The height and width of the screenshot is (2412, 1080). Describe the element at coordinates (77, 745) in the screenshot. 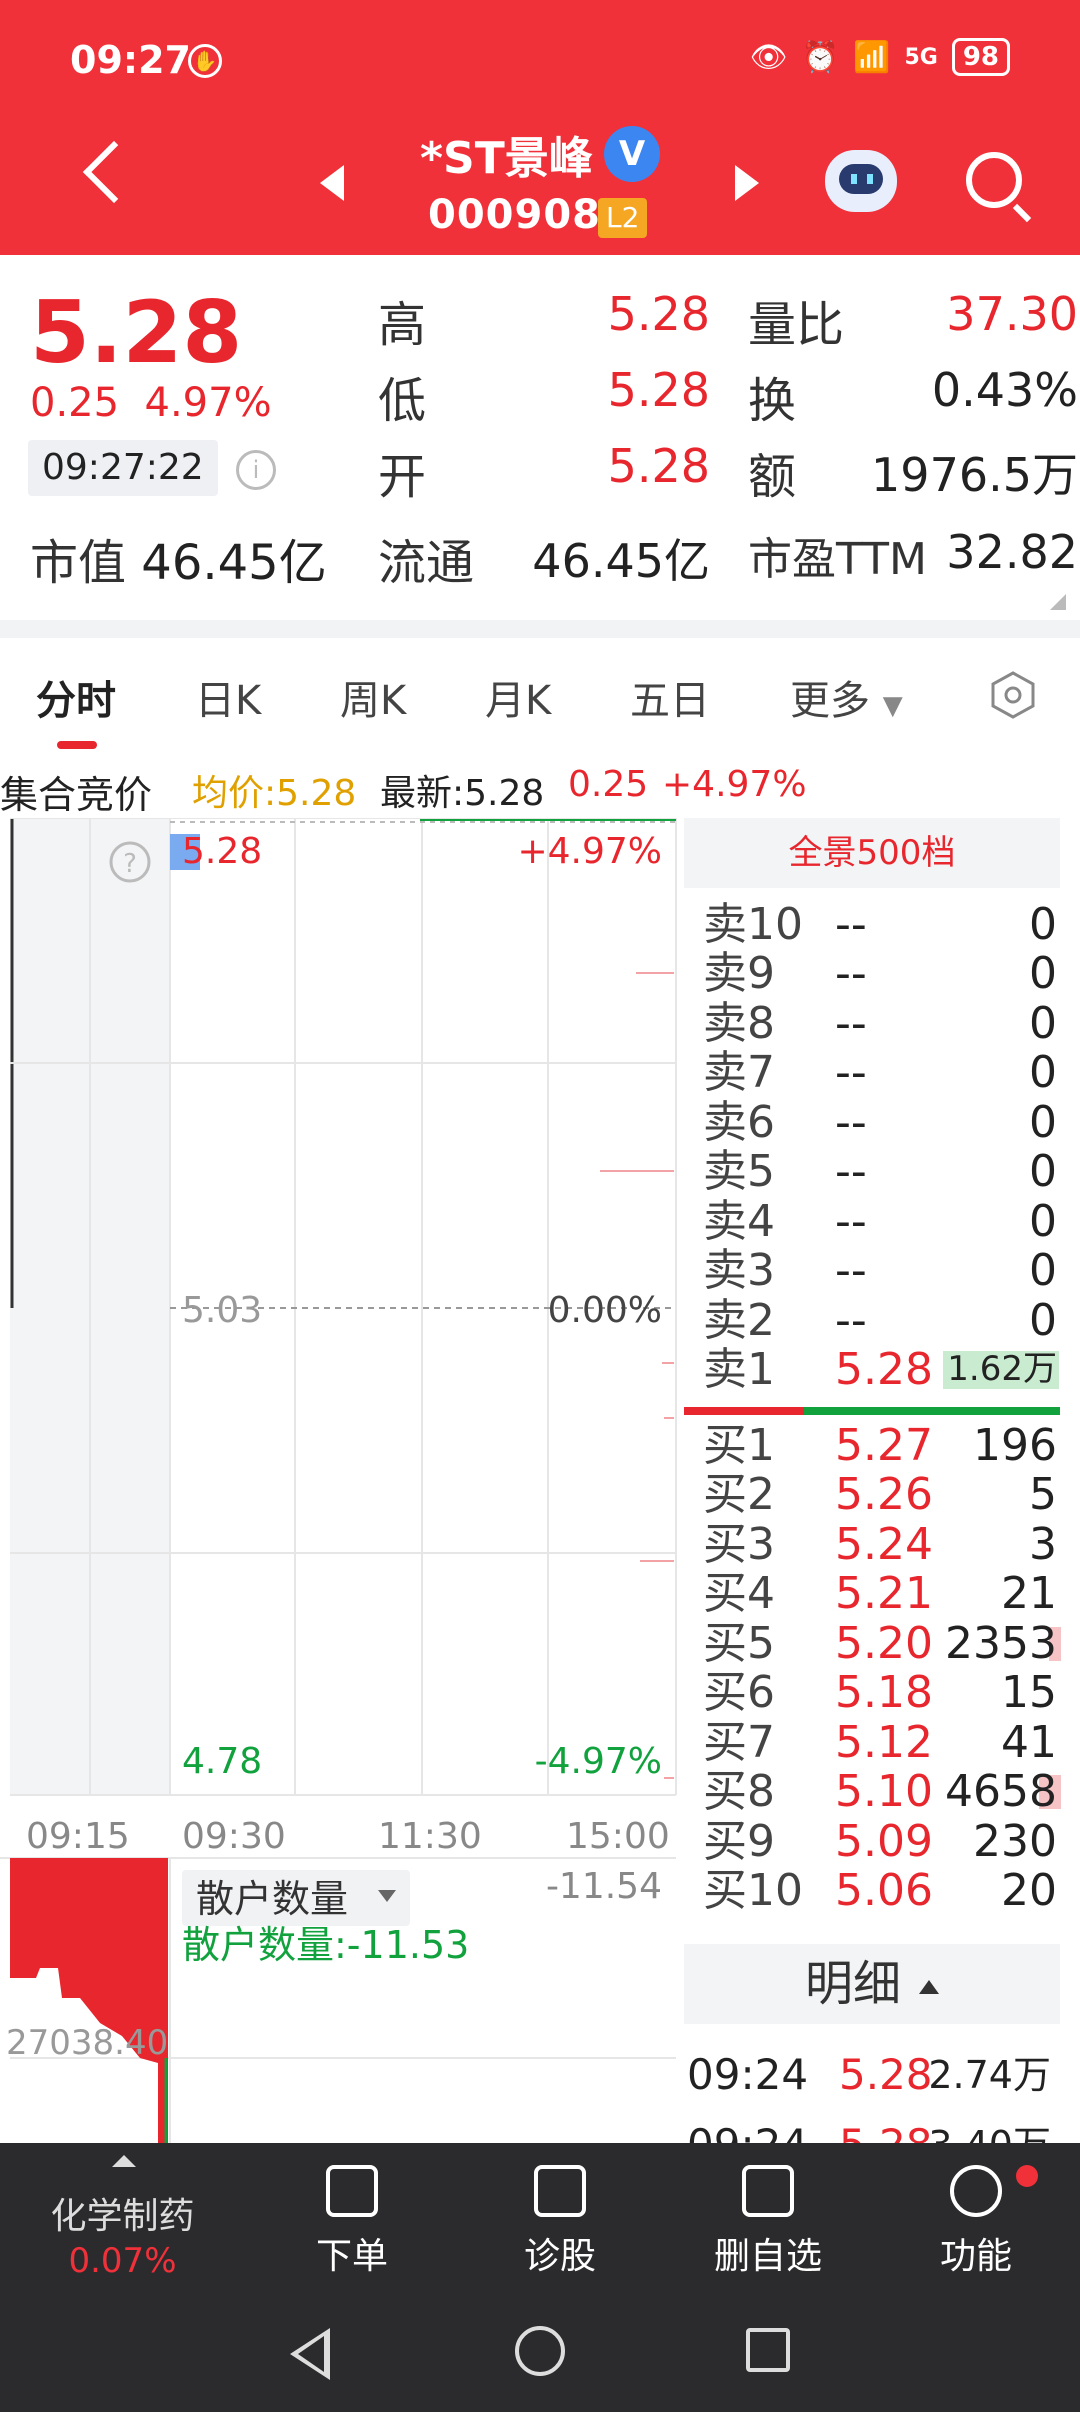

I see `tab-active-indicator` at that location.